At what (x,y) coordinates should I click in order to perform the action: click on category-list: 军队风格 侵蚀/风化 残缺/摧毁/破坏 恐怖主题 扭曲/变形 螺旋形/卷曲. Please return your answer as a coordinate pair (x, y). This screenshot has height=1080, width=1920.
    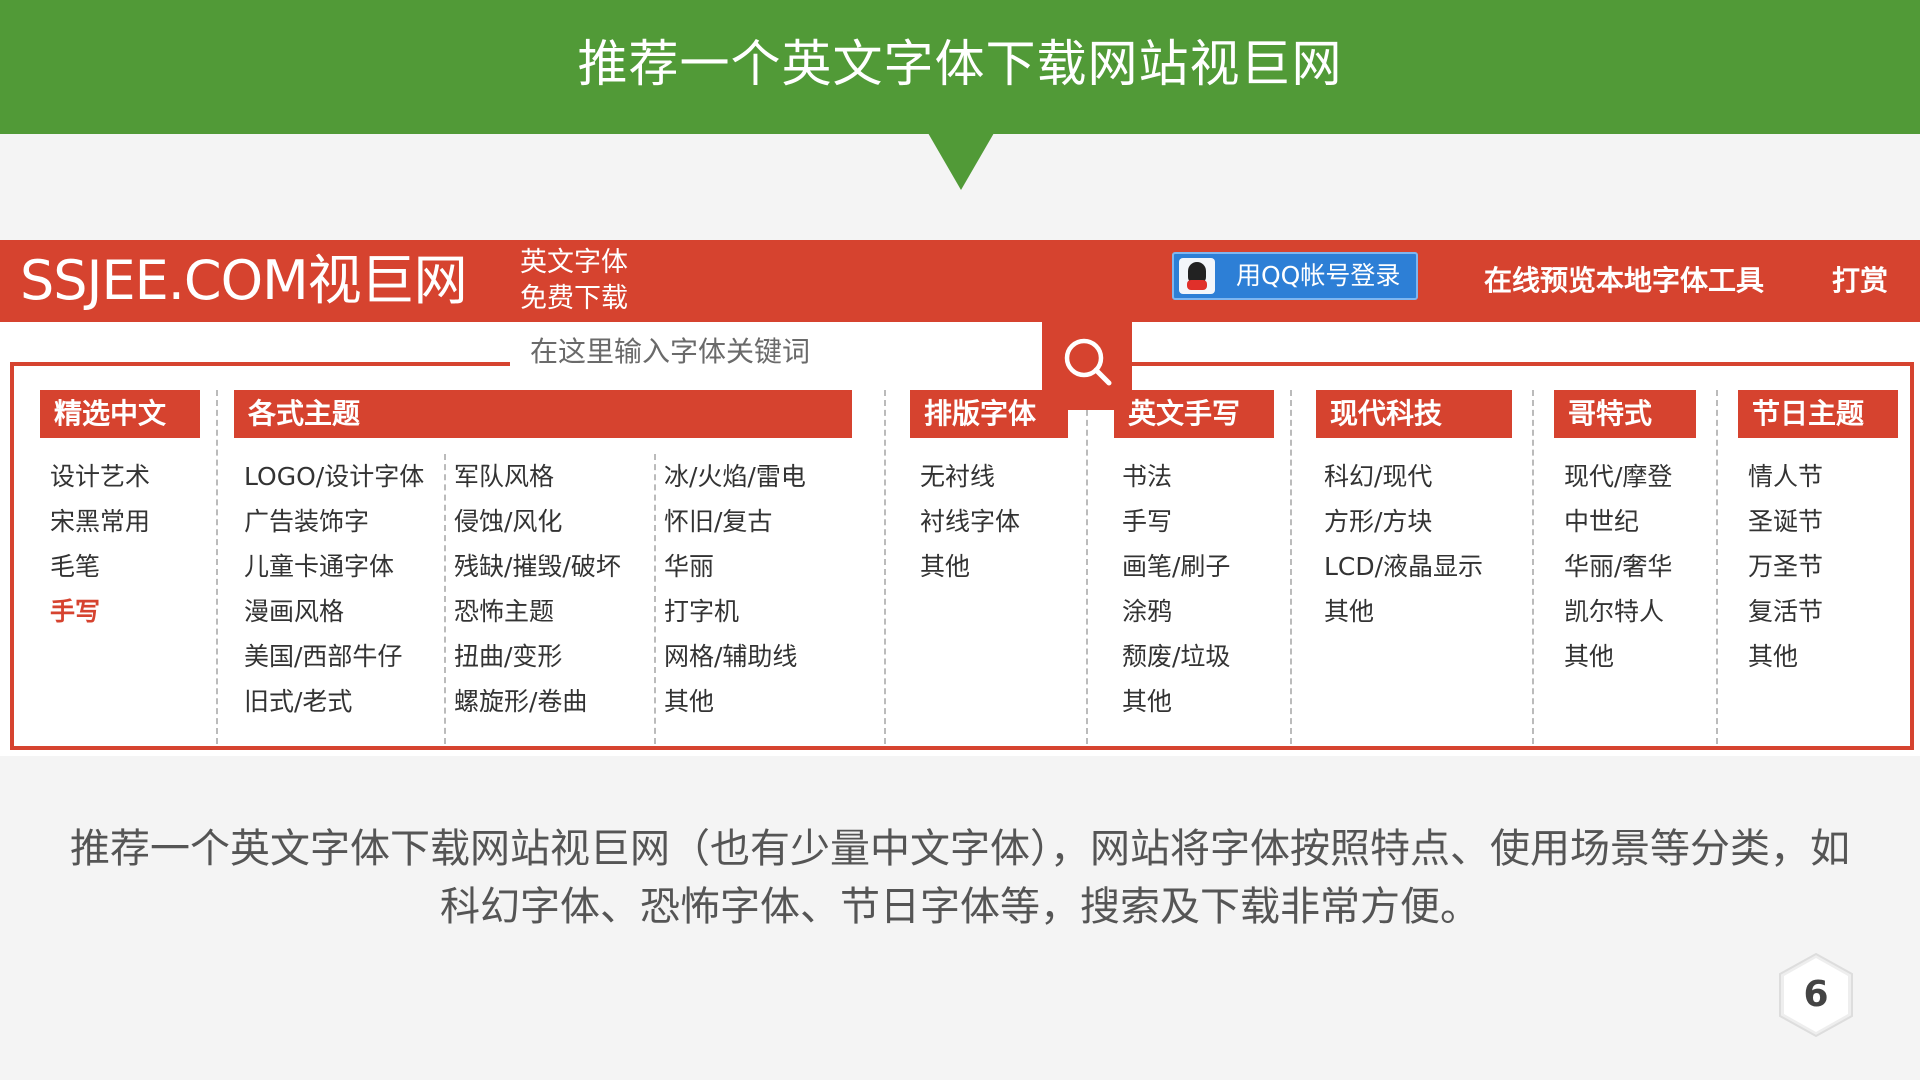
    Looking at the image, I should click on (537, 589).